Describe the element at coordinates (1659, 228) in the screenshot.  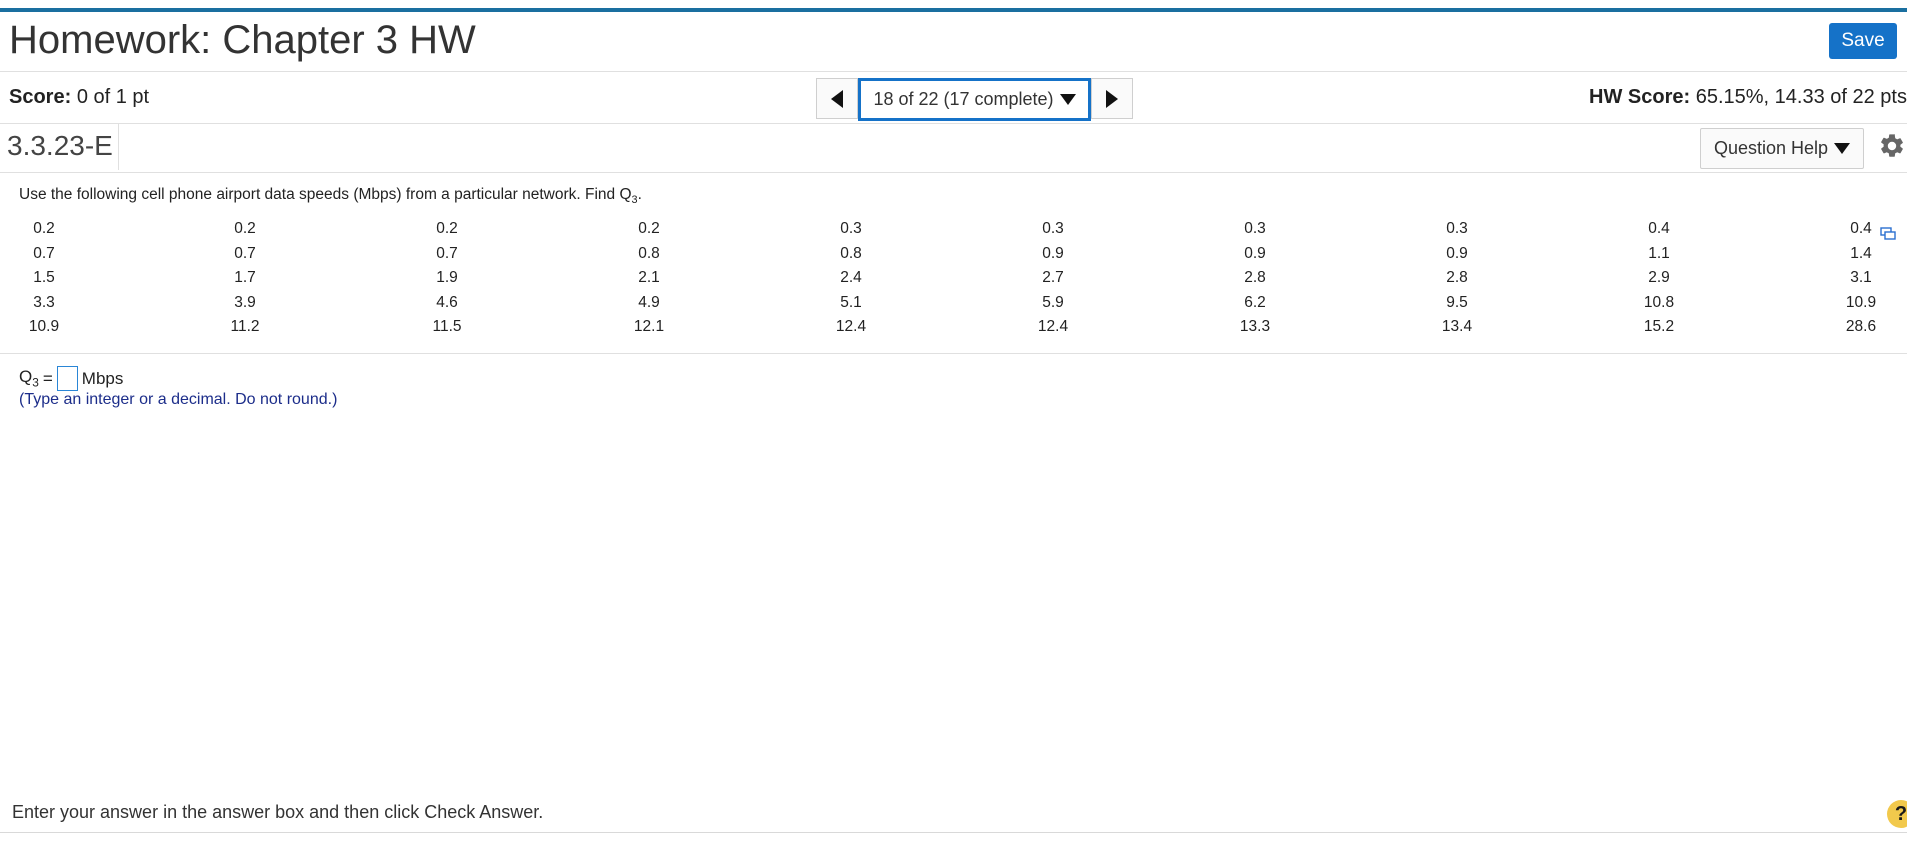
I see `table-cell: 0.4` at that location.